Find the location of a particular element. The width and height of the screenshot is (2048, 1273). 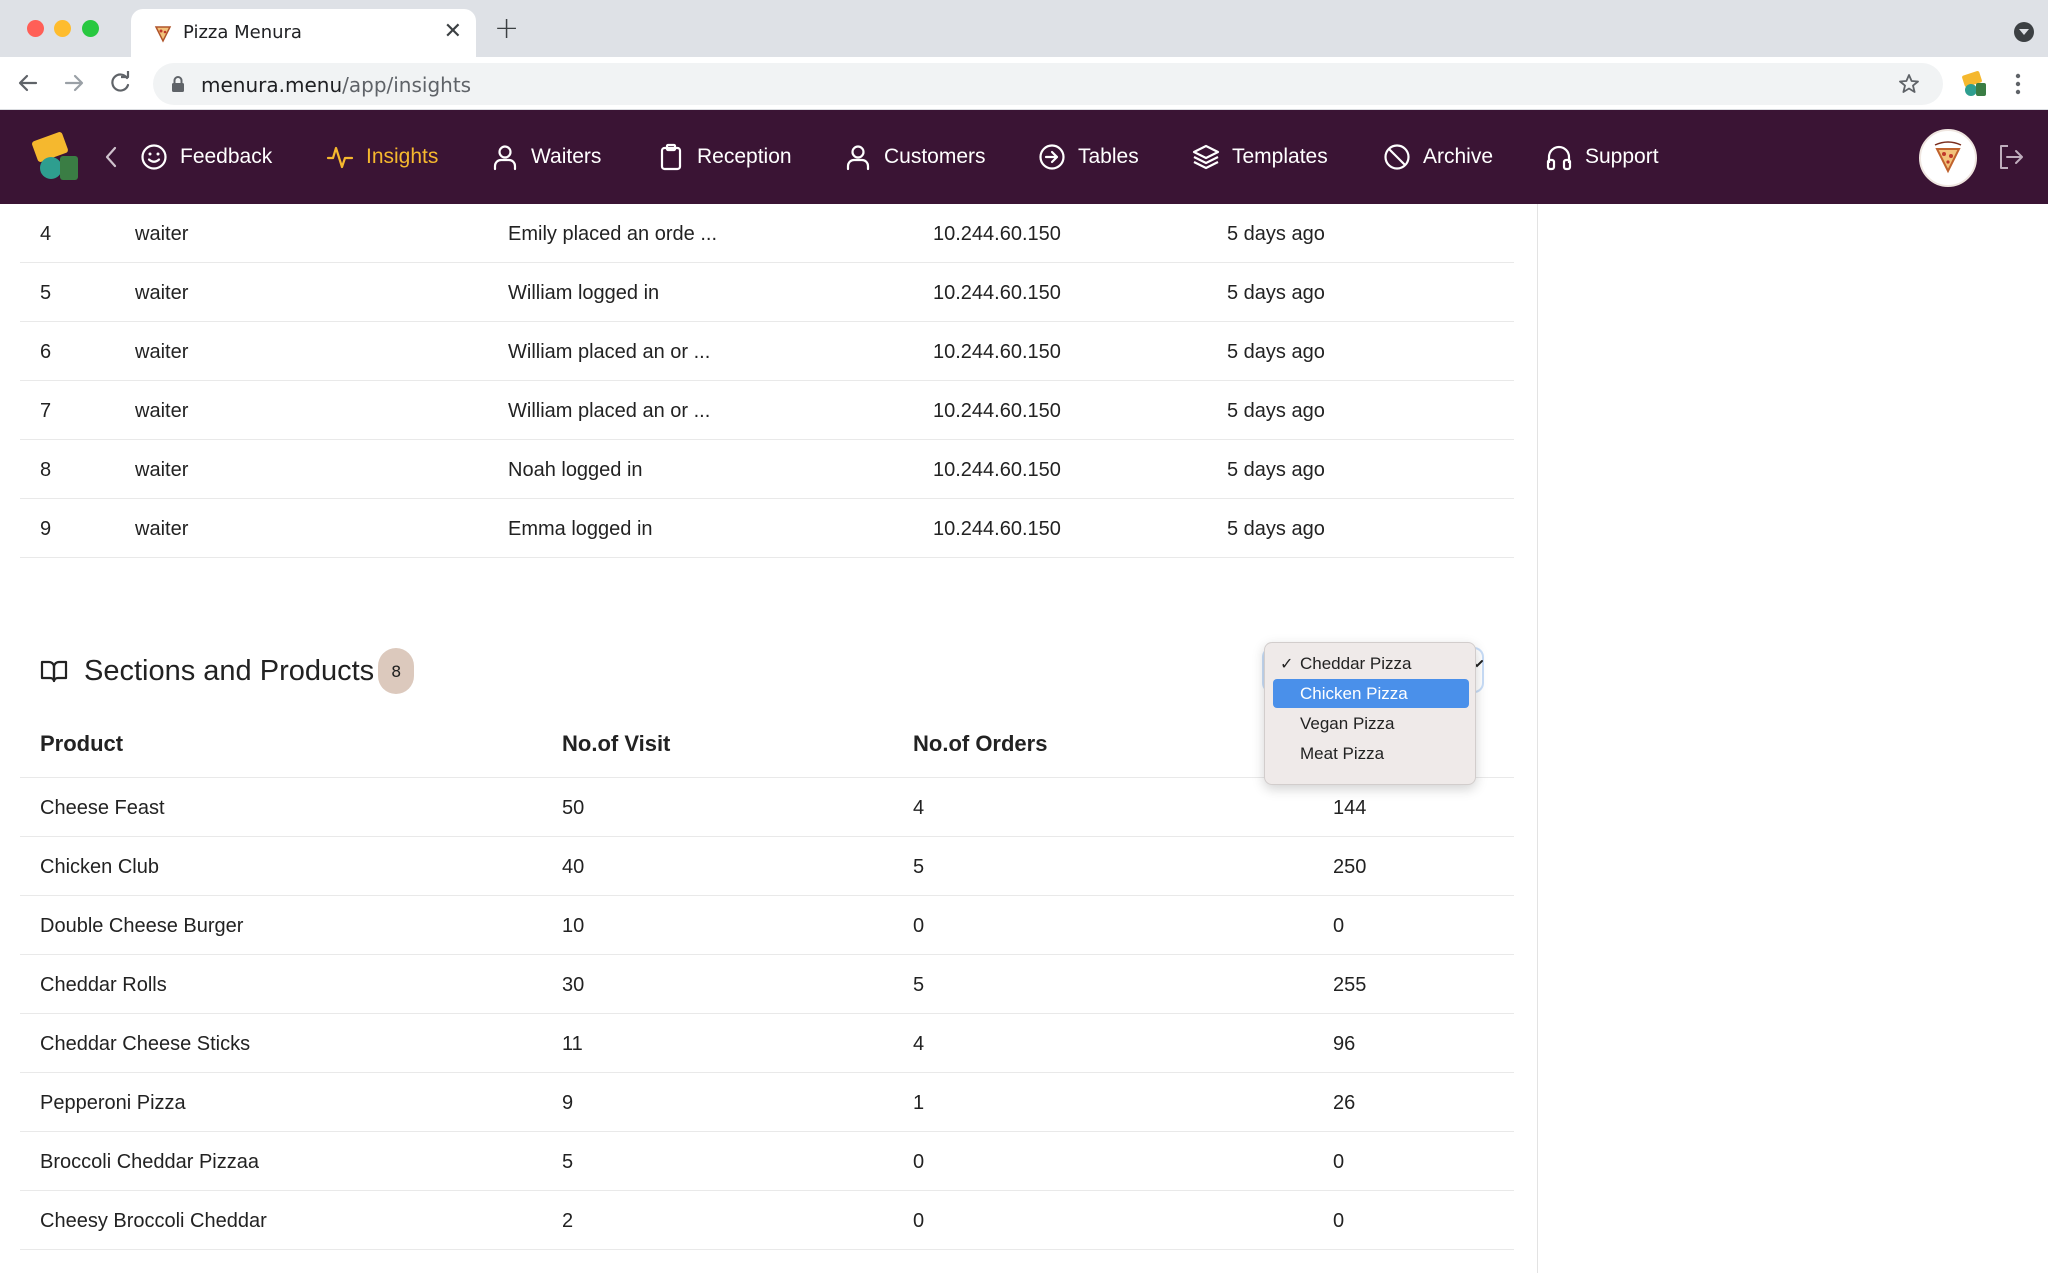

log-action: William logged in is located at coordinates (584, 293).